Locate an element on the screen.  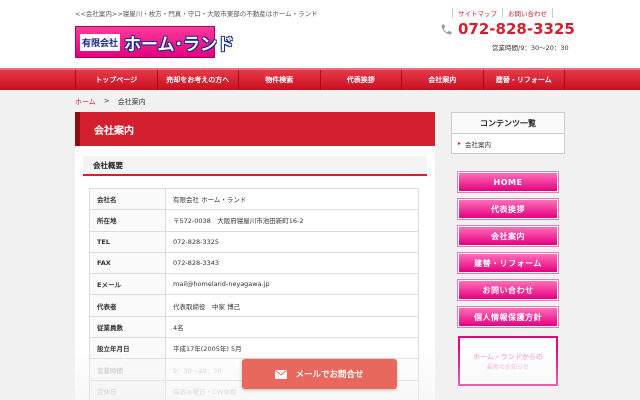
row-key: TEL is located at coordinates (127, 241).